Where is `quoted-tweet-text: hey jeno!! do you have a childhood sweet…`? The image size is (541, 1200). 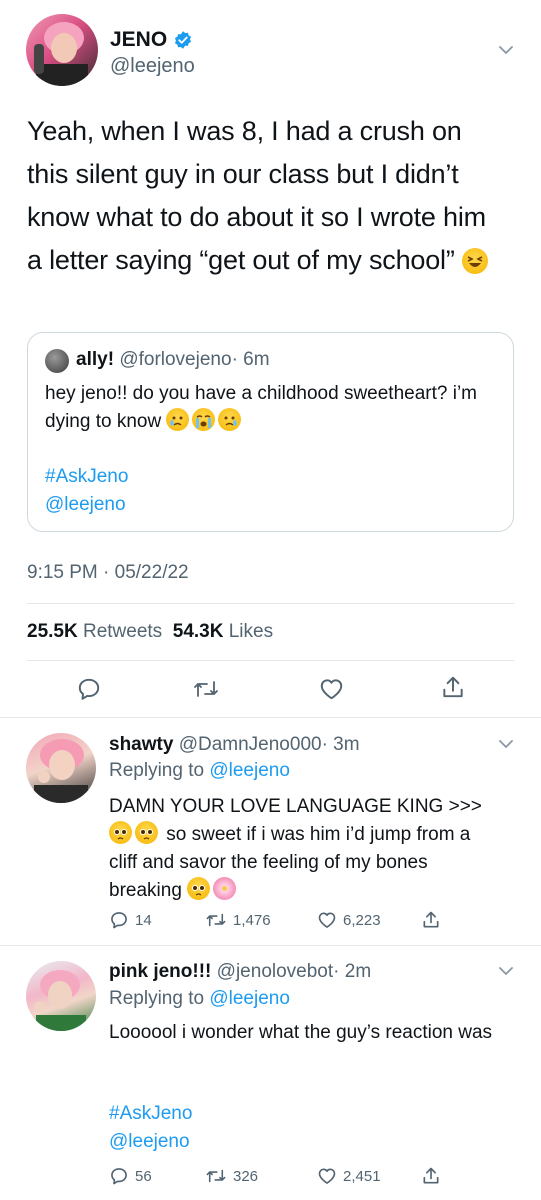 quoted-tweet-text: hey jeno!! do you have a childhood sweet… is located at coordinates (275, 408).